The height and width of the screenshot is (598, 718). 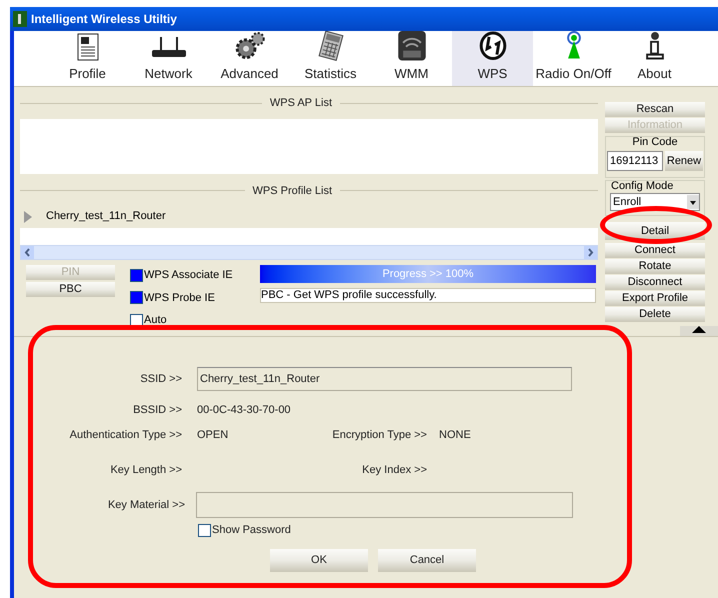 I want to click on action-button: Delete, so click(x=655, y=314).